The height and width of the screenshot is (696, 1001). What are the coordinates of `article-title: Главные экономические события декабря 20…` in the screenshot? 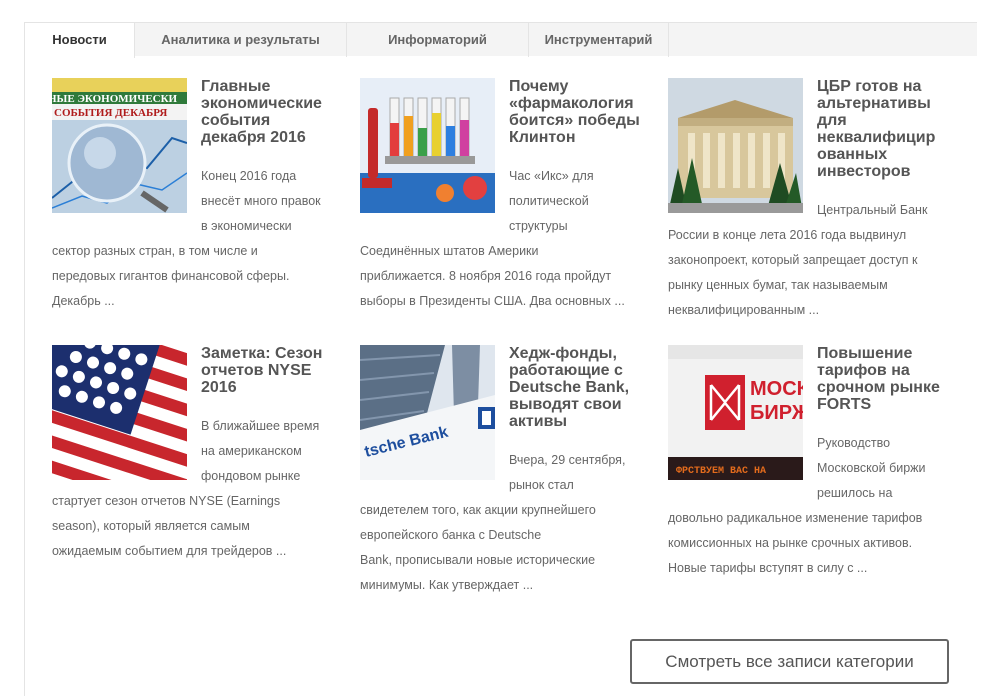 It's located at (273, 112).